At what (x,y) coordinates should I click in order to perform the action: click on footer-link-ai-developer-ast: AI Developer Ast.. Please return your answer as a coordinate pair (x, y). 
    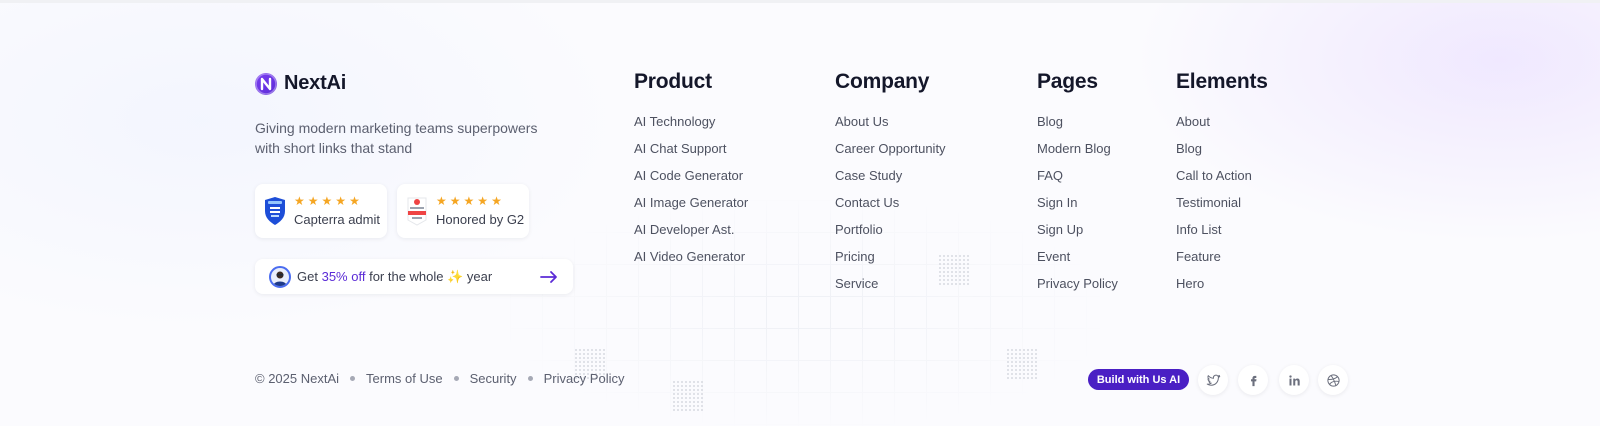
    Looking at the image, I should click on (691, 235).